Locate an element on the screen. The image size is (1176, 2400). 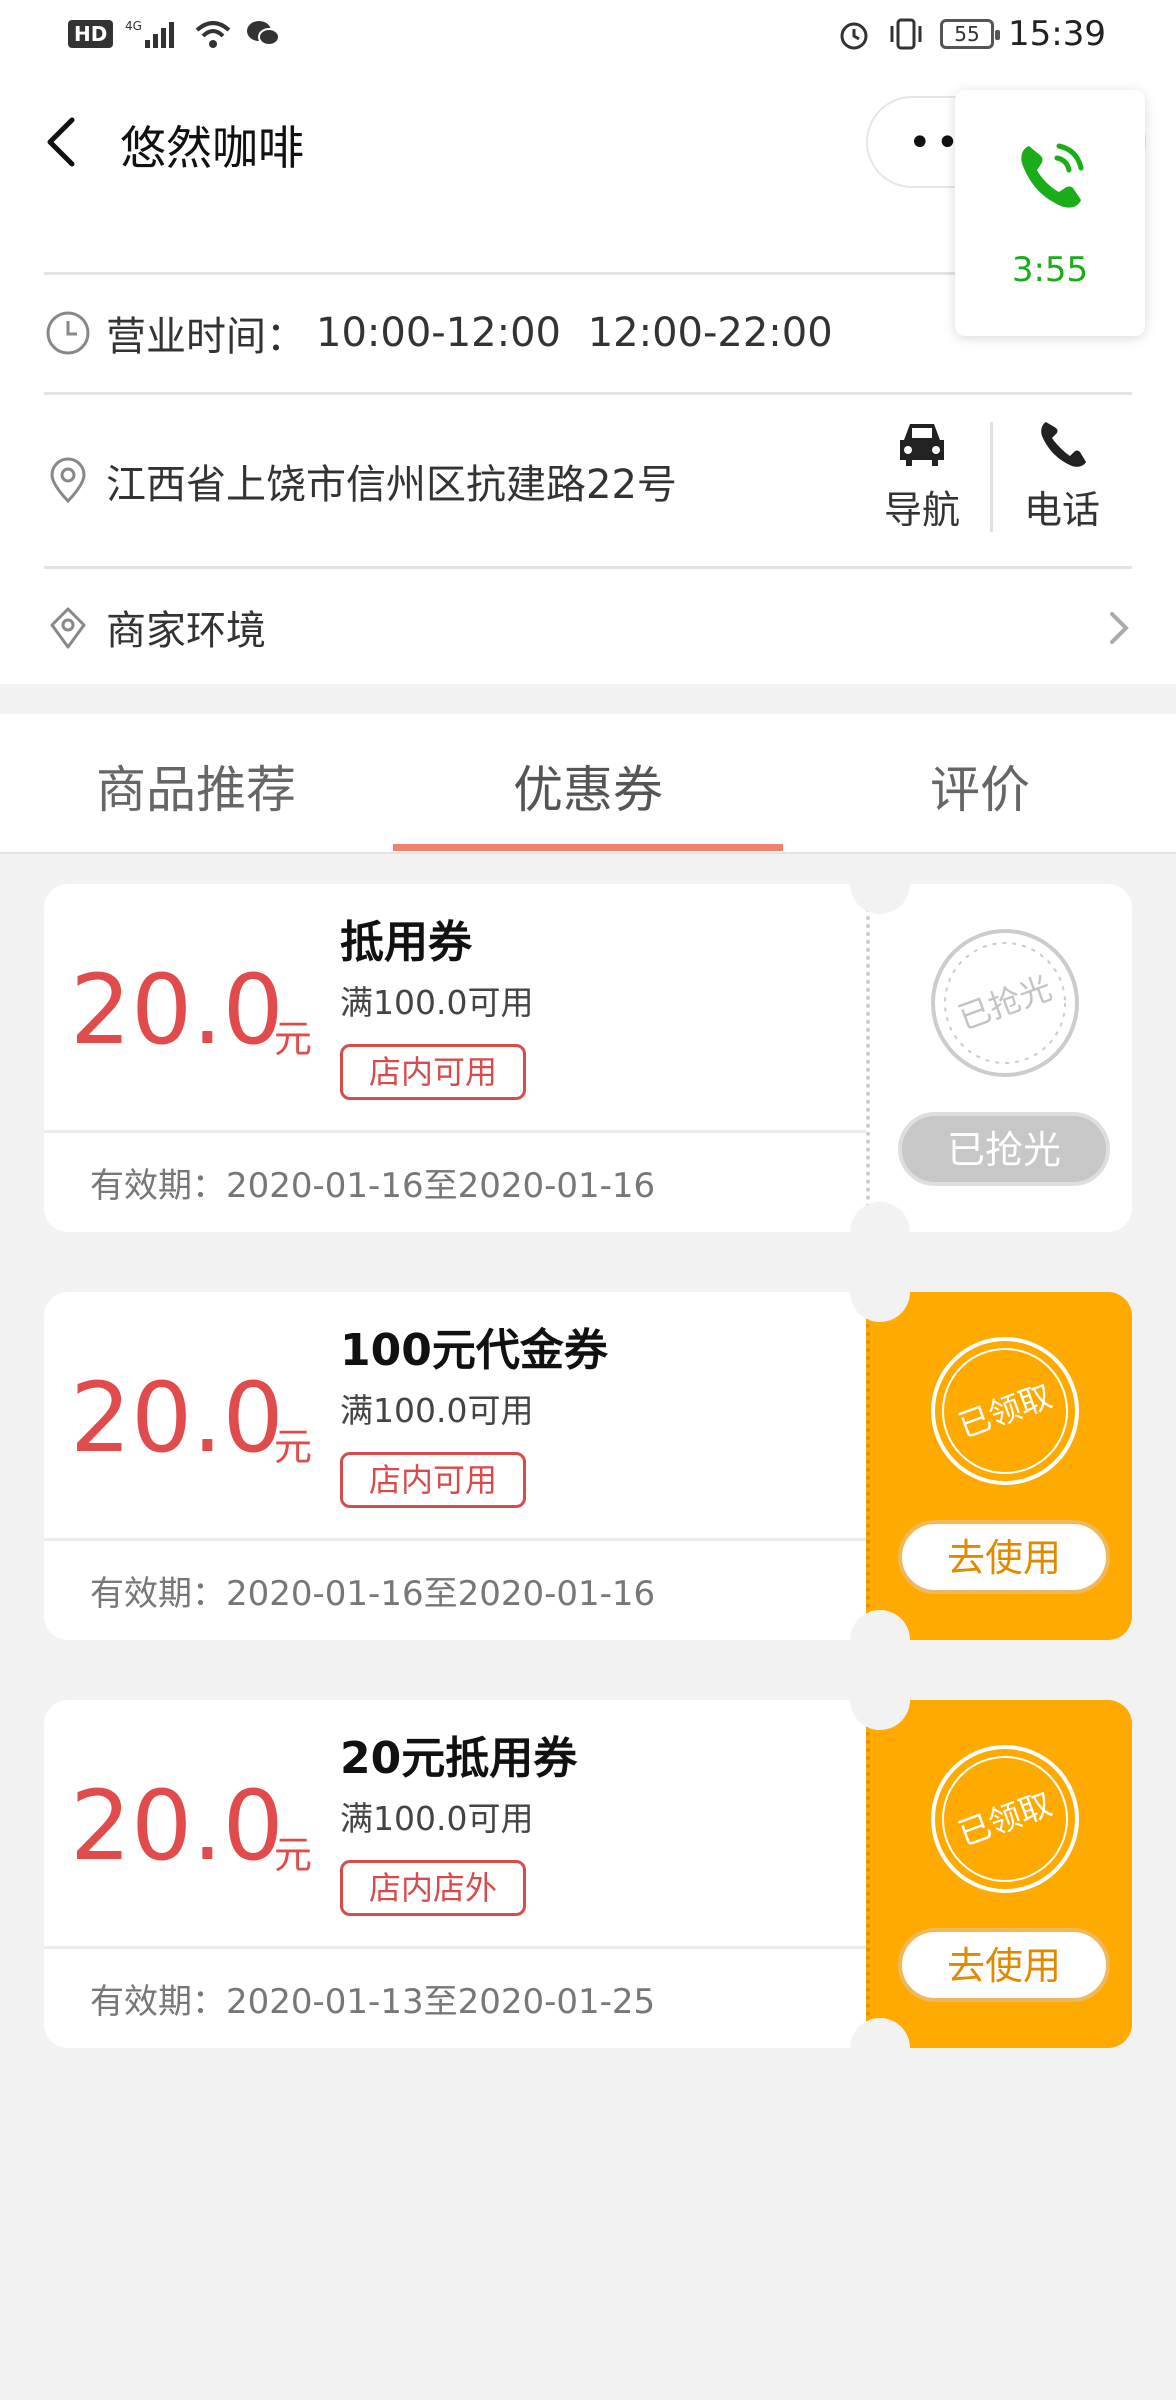
navigate-label: 导航 is located at coordinates (921, 510).